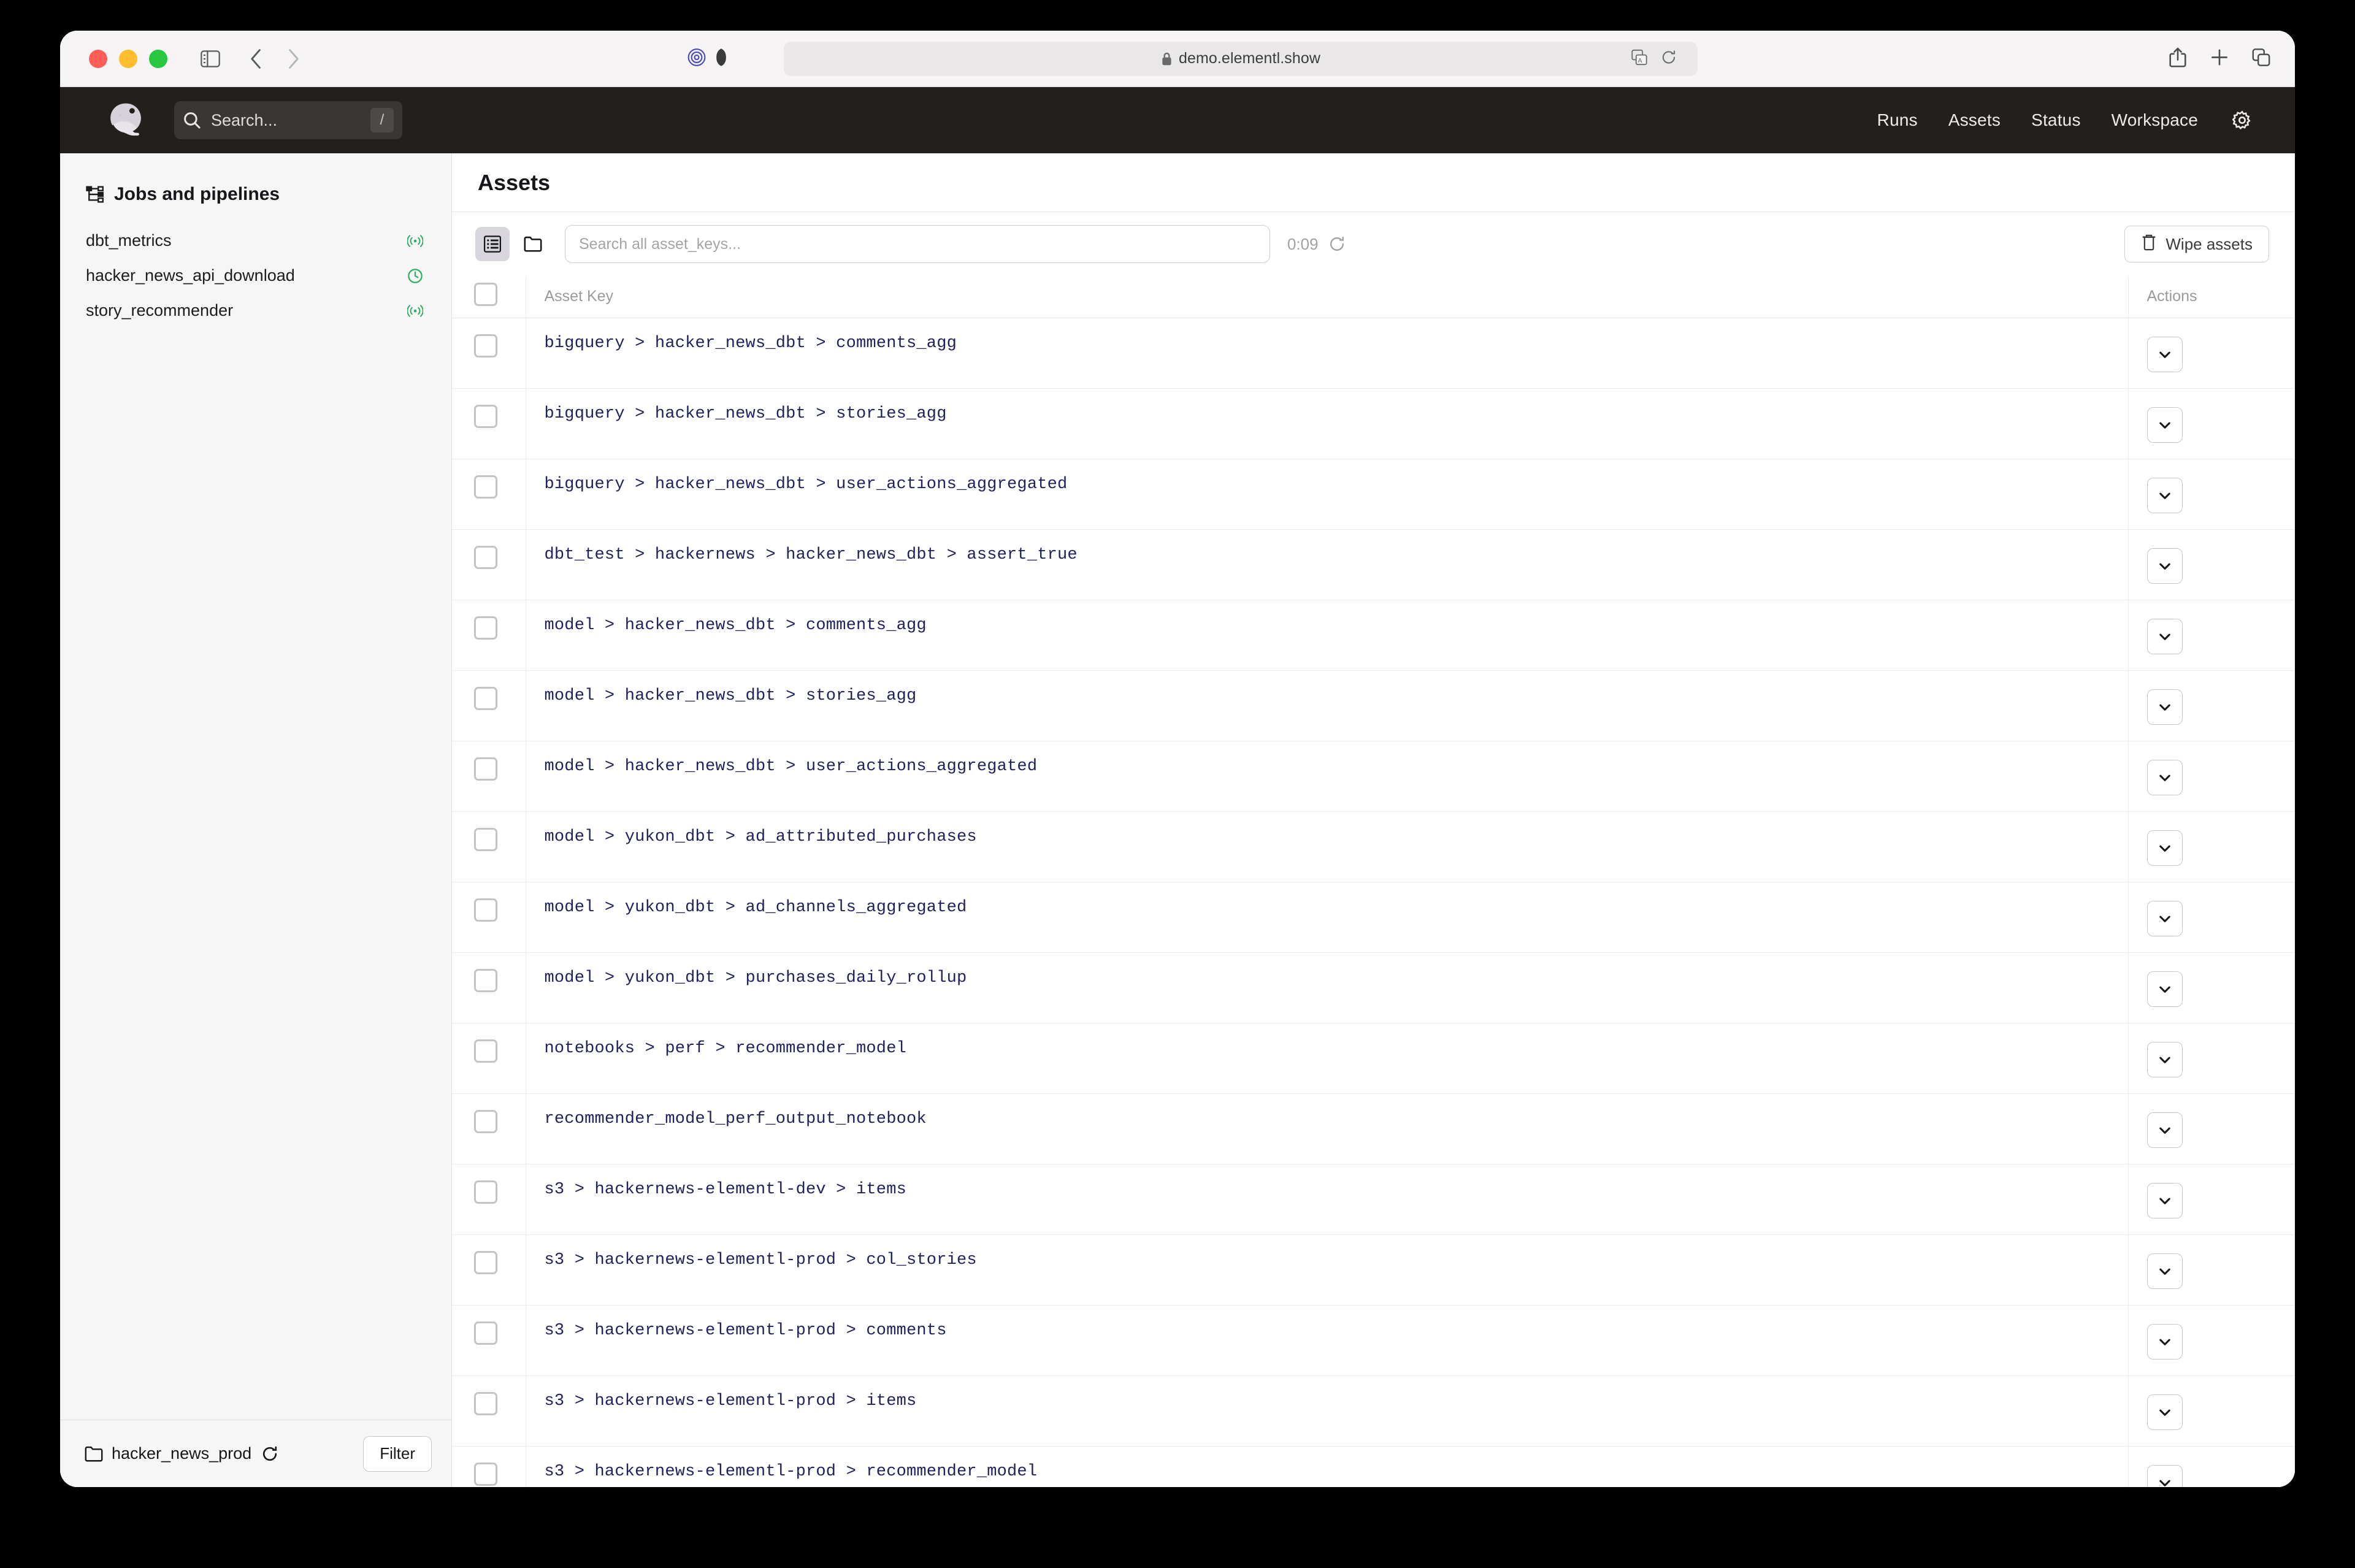  Describe the element at coordinates (1639, 58) in the screenshot. I see `translate-icon: A` at that location.